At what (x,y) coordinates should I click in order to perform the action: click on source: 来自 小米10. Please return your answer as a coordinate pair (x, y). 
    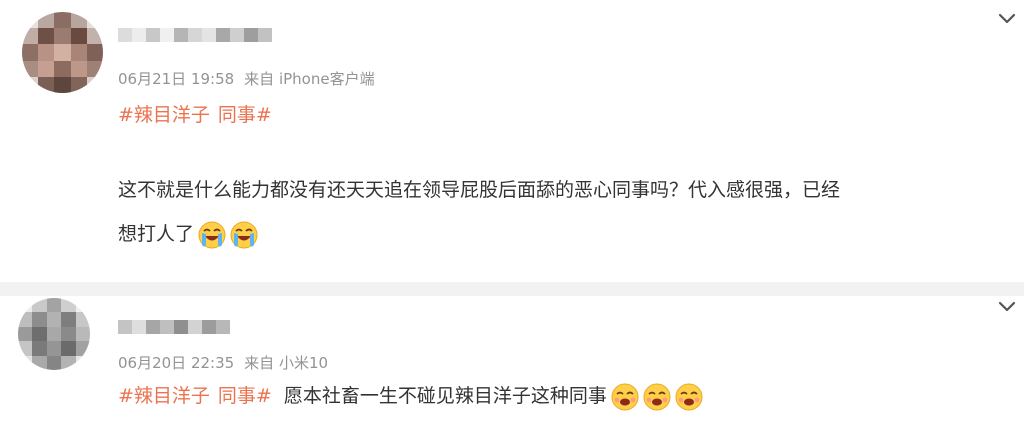
    Looking at the image, I should click on (286, 363).